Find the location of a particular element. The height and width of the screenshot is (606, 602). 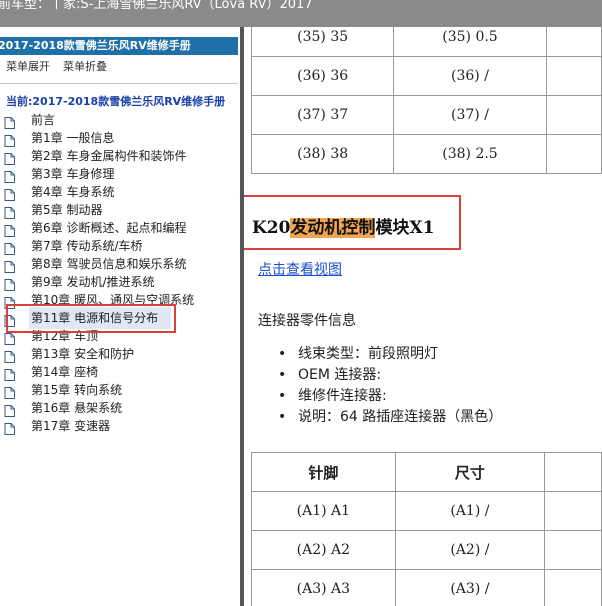

sidebar-item-label: 第8章 驾驶员信息和娱乐系统 is located at coordinates (109, 264).